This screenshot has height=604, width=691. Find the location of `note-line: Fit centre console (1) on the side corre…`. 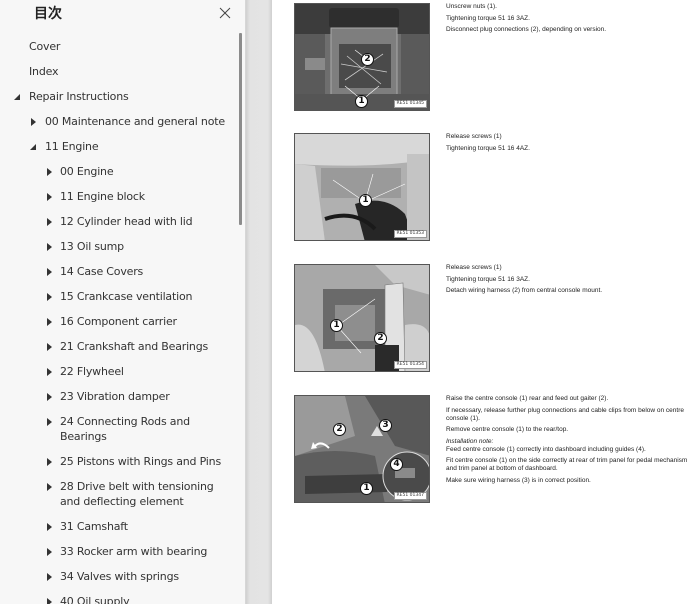

note-line: Fit centre console (1) on the side corre… is located at coordinates (567, 464).